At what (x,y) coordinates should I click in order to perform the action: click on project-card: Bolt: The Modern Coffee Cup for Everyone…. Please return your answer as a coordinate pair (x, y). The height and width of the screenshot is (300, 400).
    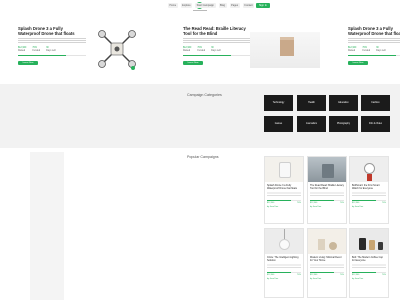
    Looking at the image, I should click on (369, 263).